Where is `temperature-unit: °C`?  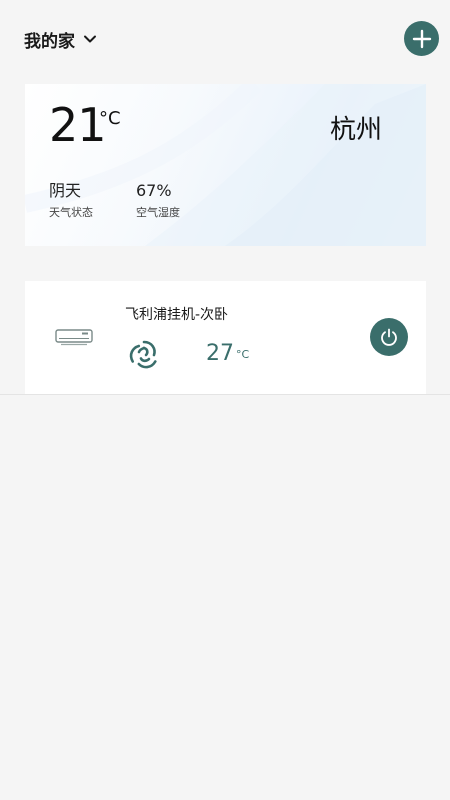
temperature-unit: °C is located at coordinates (110, 118).